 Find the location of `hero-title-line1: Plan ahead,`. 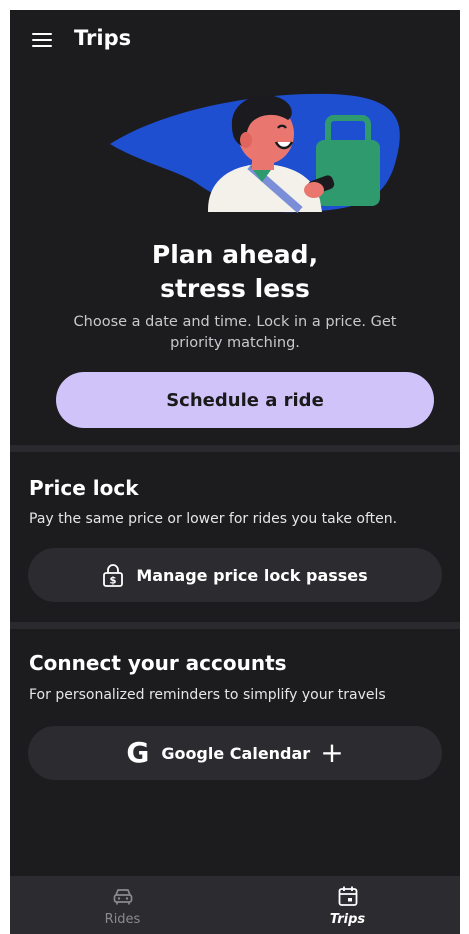

hero-title-line1: Plan ahead, is located at coordinates (235, 254).